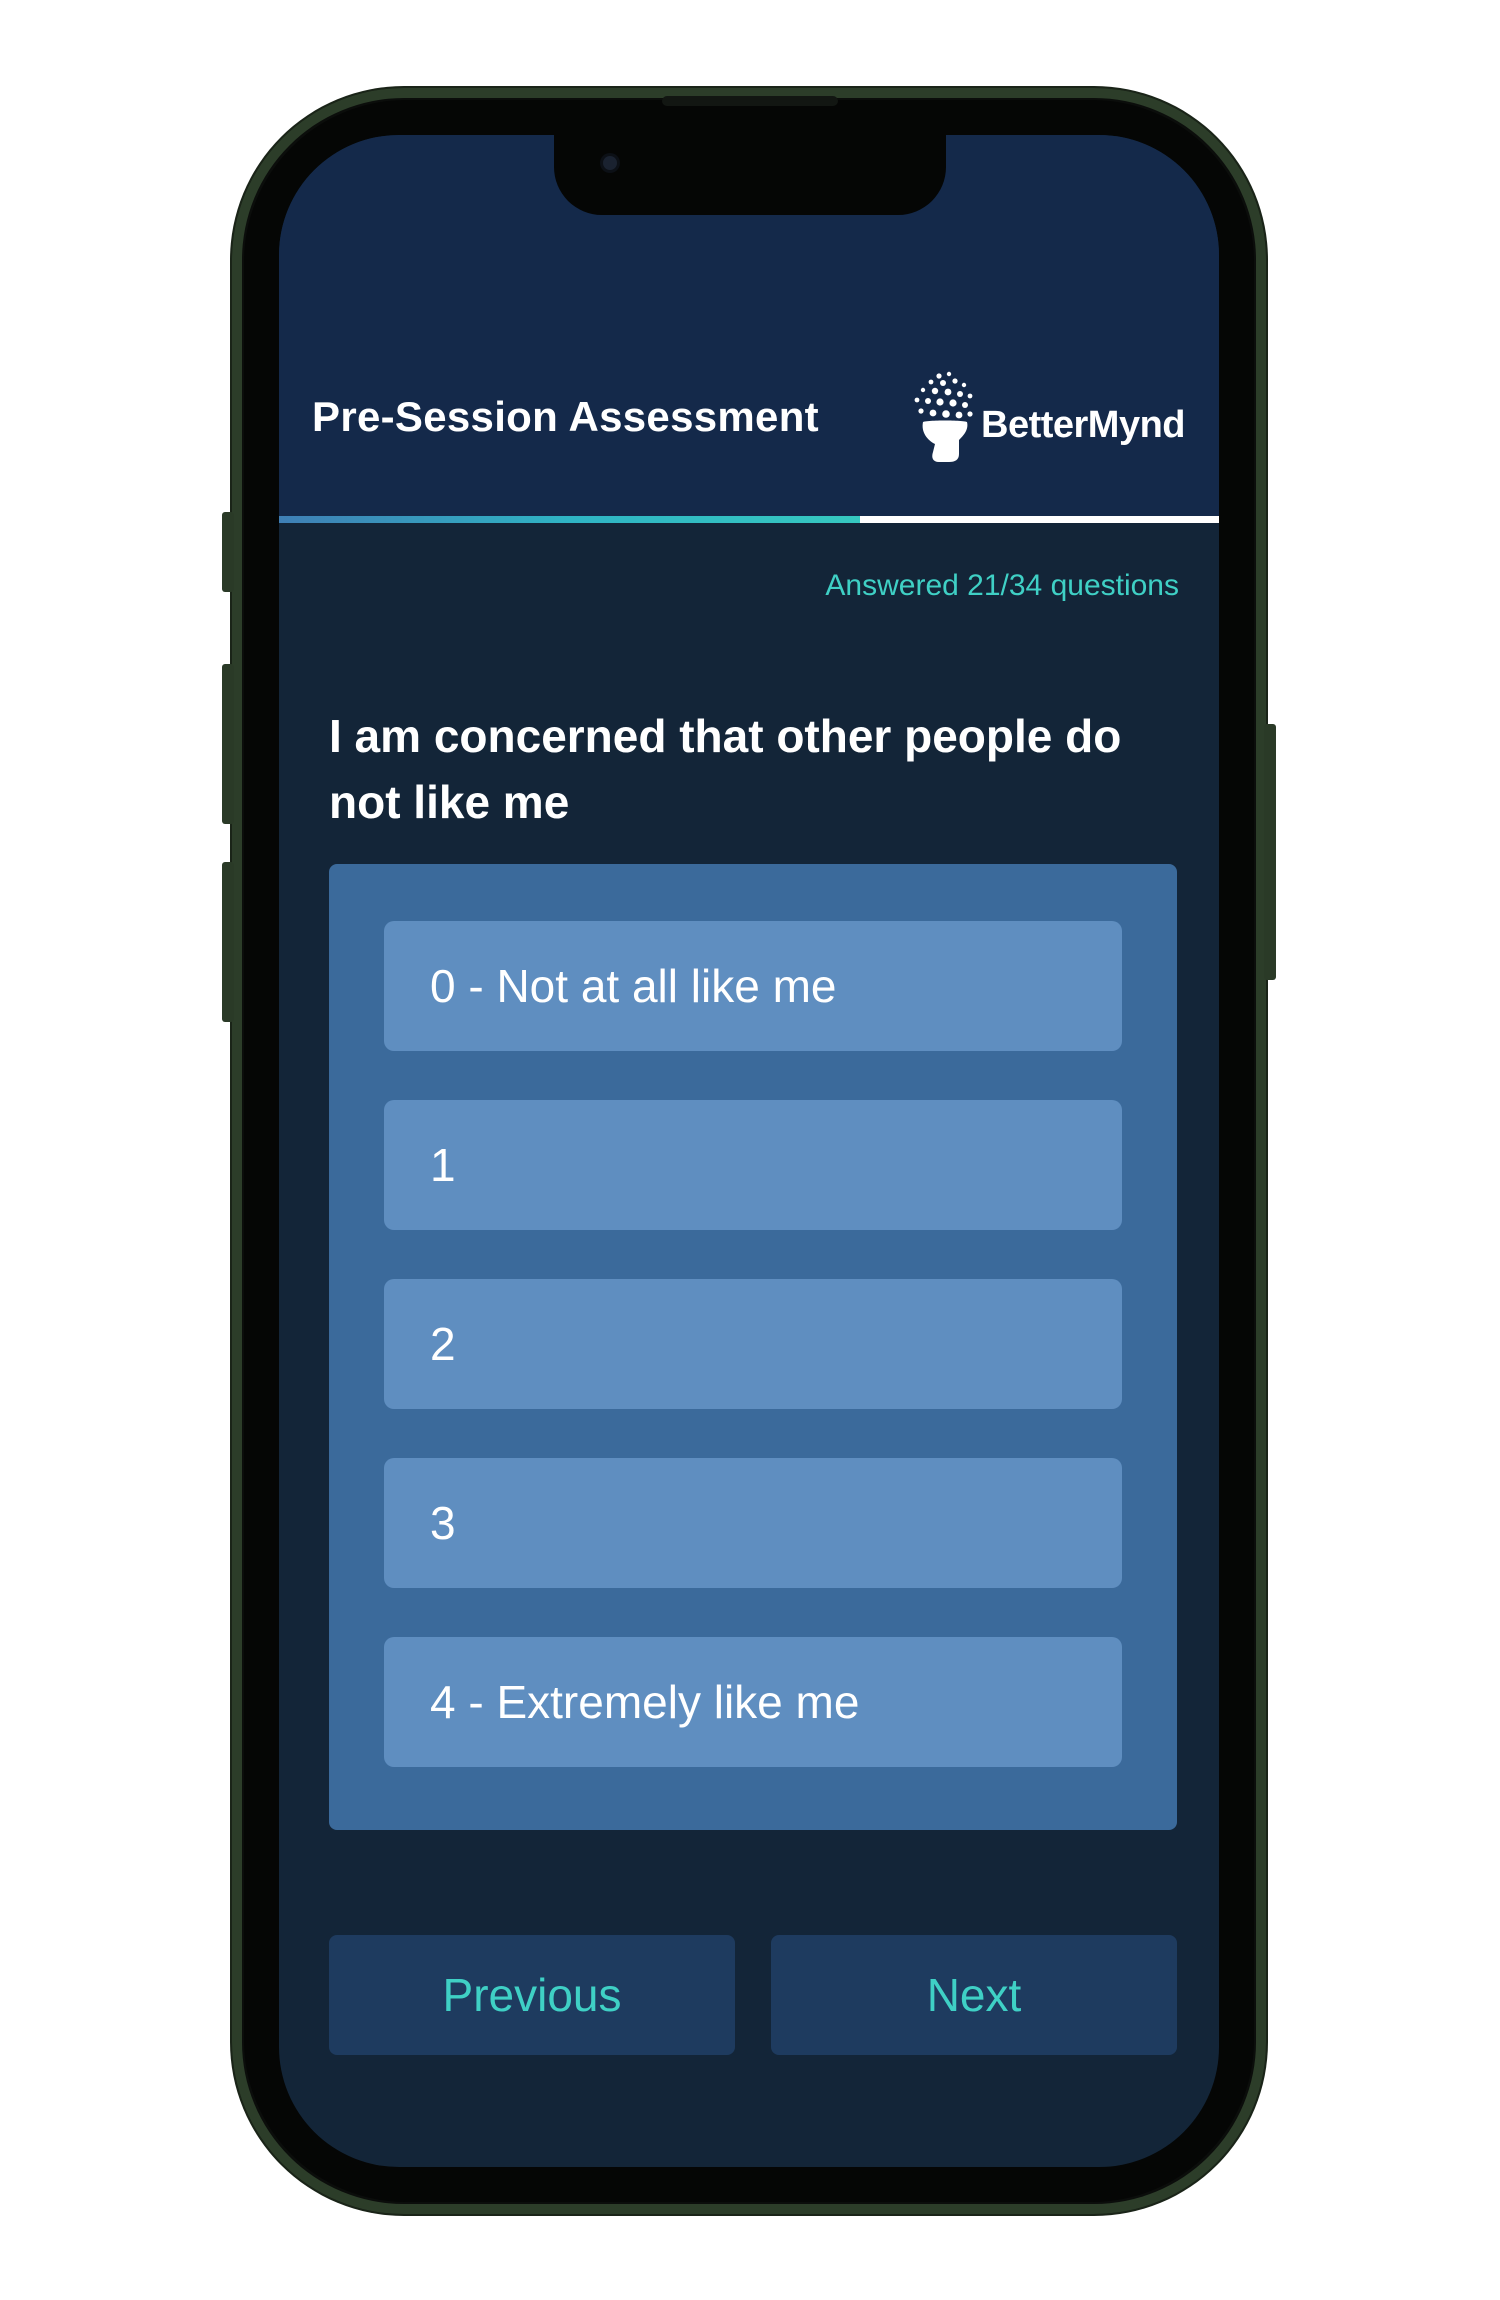 This screenshot has height=2300, width=1500. Describe the element at coordinates (753, 1165) in the screenshot. I see `option-1-button: 1` at that location.